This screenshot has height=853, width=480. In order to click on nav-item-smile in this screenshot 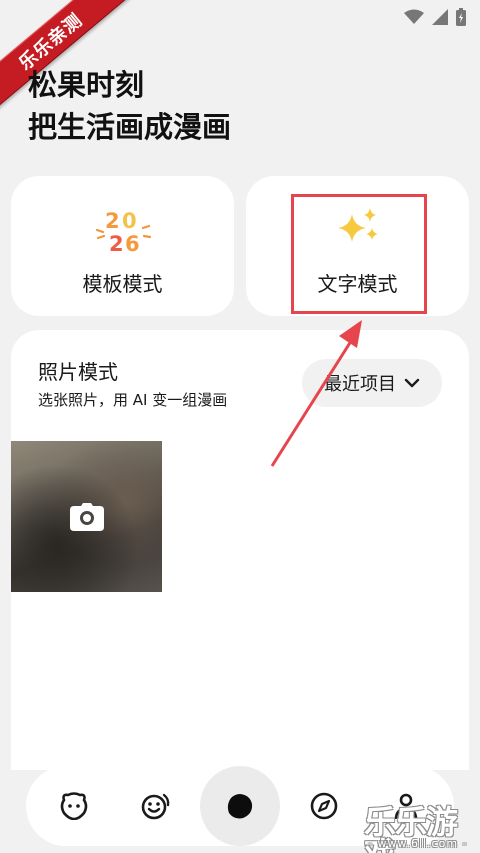, I will do `click(155, 806)`.